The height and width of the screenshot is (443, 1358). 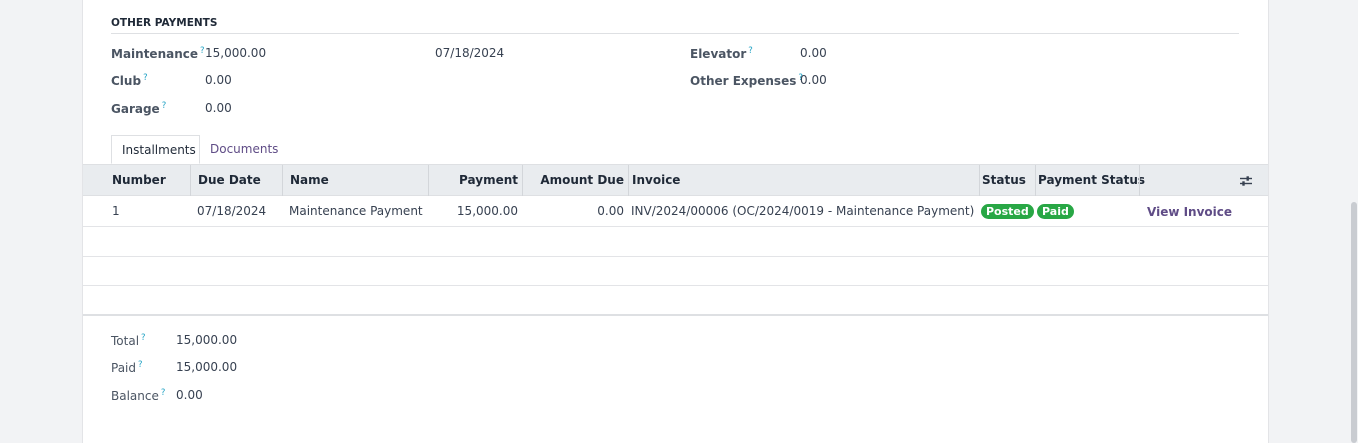 I want to click on garage-value: 0.00, so click(x=218, y=108).